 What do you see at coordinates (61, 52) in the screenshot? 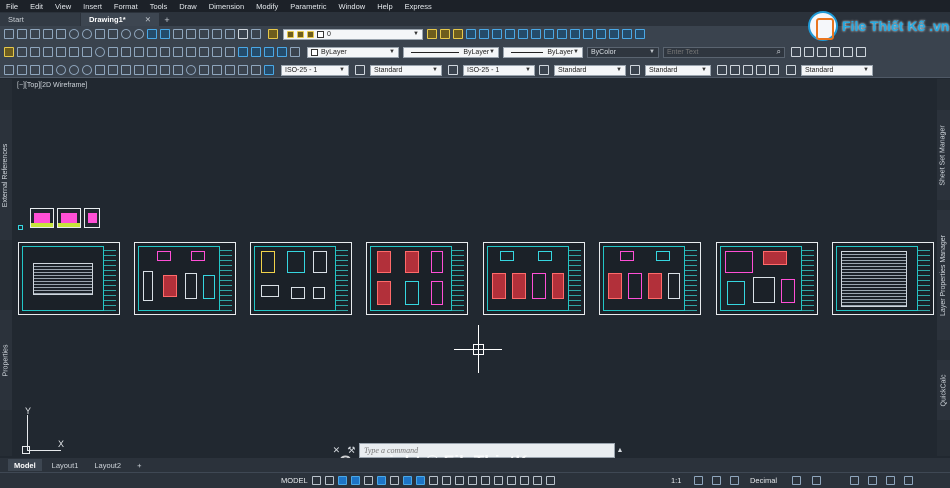
I see `offset-icon` at bounding box center [61, 52].